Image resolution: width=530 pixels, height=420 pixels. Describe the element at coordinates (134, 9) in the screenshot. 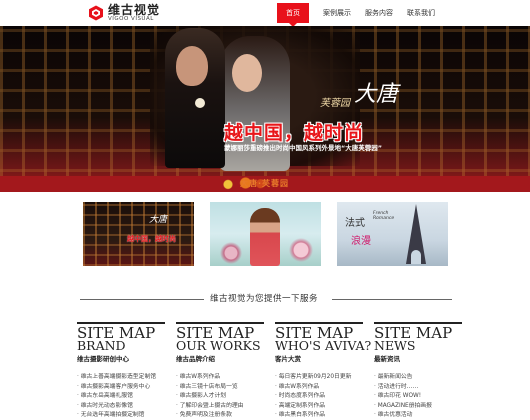

I see `logo-name: 维古视觉` at that location.